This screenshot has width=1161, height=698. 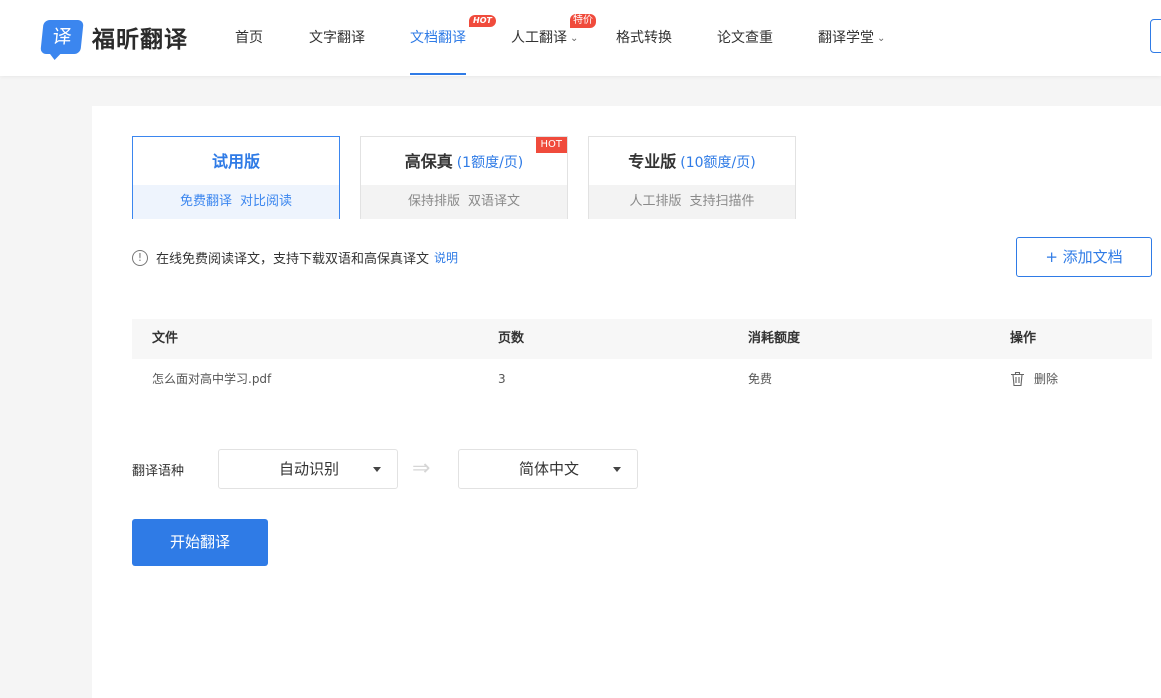 What do you see at coordinates (158, 471) in the screenshot?
I see `language-label: 翻译语种` at bounding box center [158, 471].